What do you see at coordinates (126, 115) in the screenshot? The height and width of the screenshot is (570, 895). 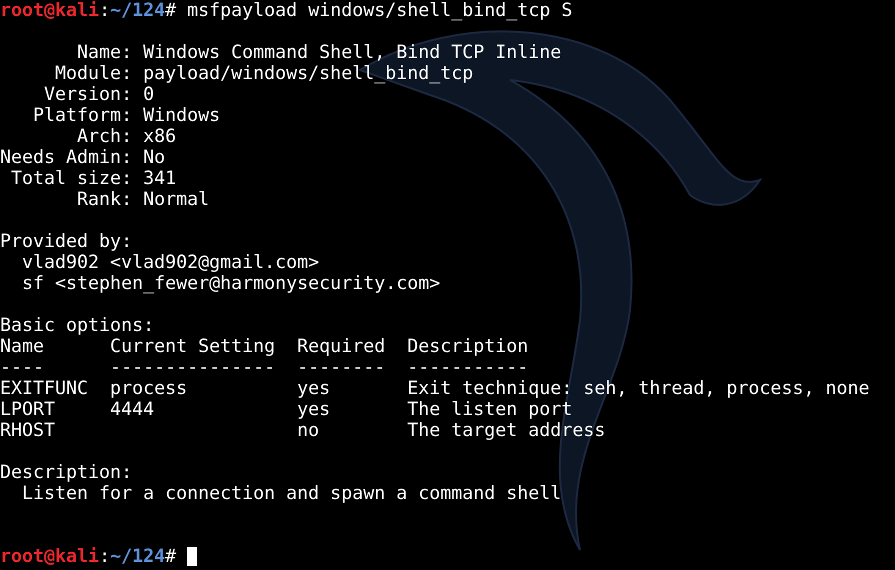 I see `output-line: Platform: Windows` at bounding box center [126, 115].